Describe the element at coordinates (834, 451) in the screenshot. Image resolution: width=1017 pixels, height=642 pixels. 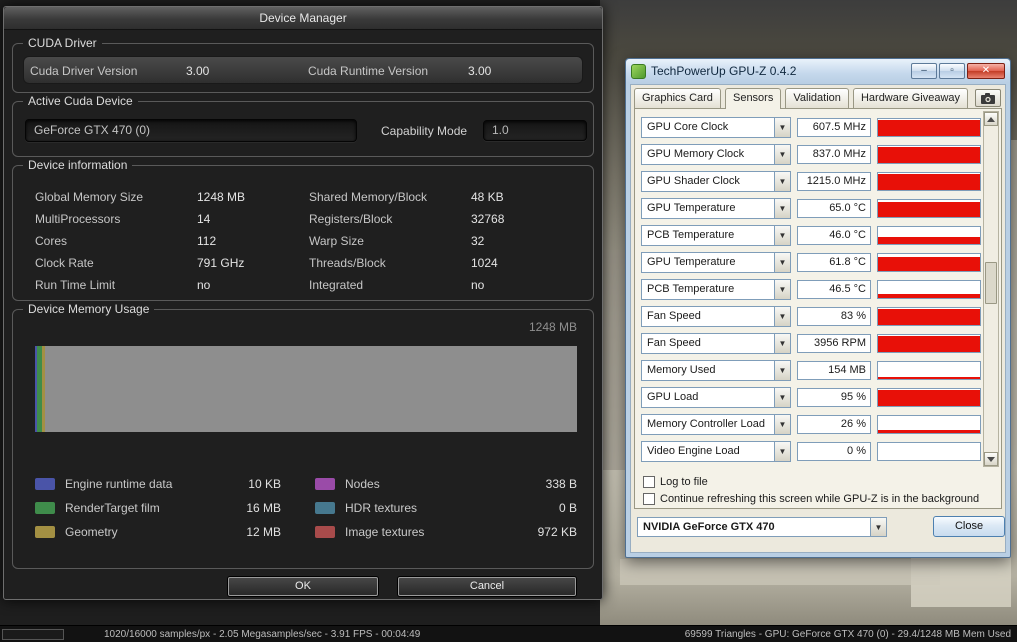
I see `sensor-value: 0 %` at that location.